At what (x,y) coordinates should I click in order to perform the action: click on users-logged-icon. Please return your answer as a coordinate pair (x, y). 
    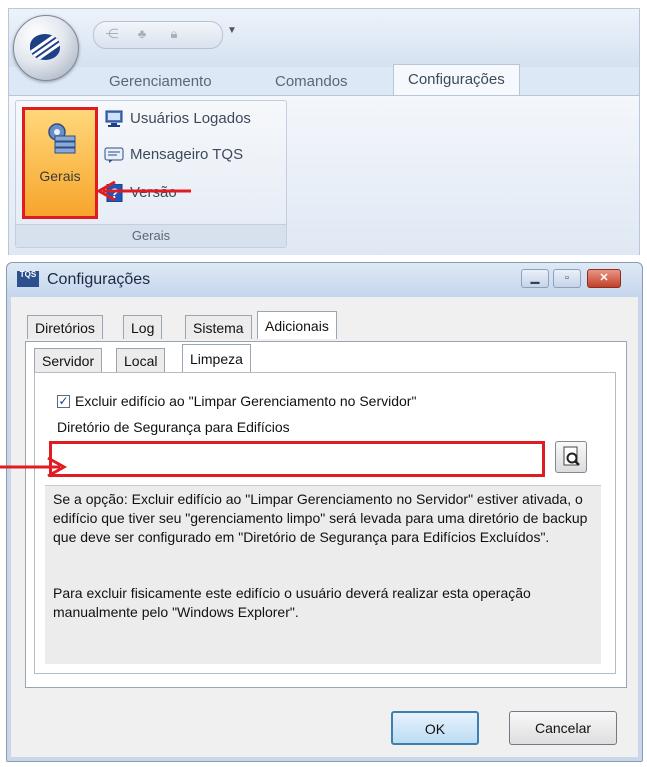
    Looking at the image, I should click on (114, 118).